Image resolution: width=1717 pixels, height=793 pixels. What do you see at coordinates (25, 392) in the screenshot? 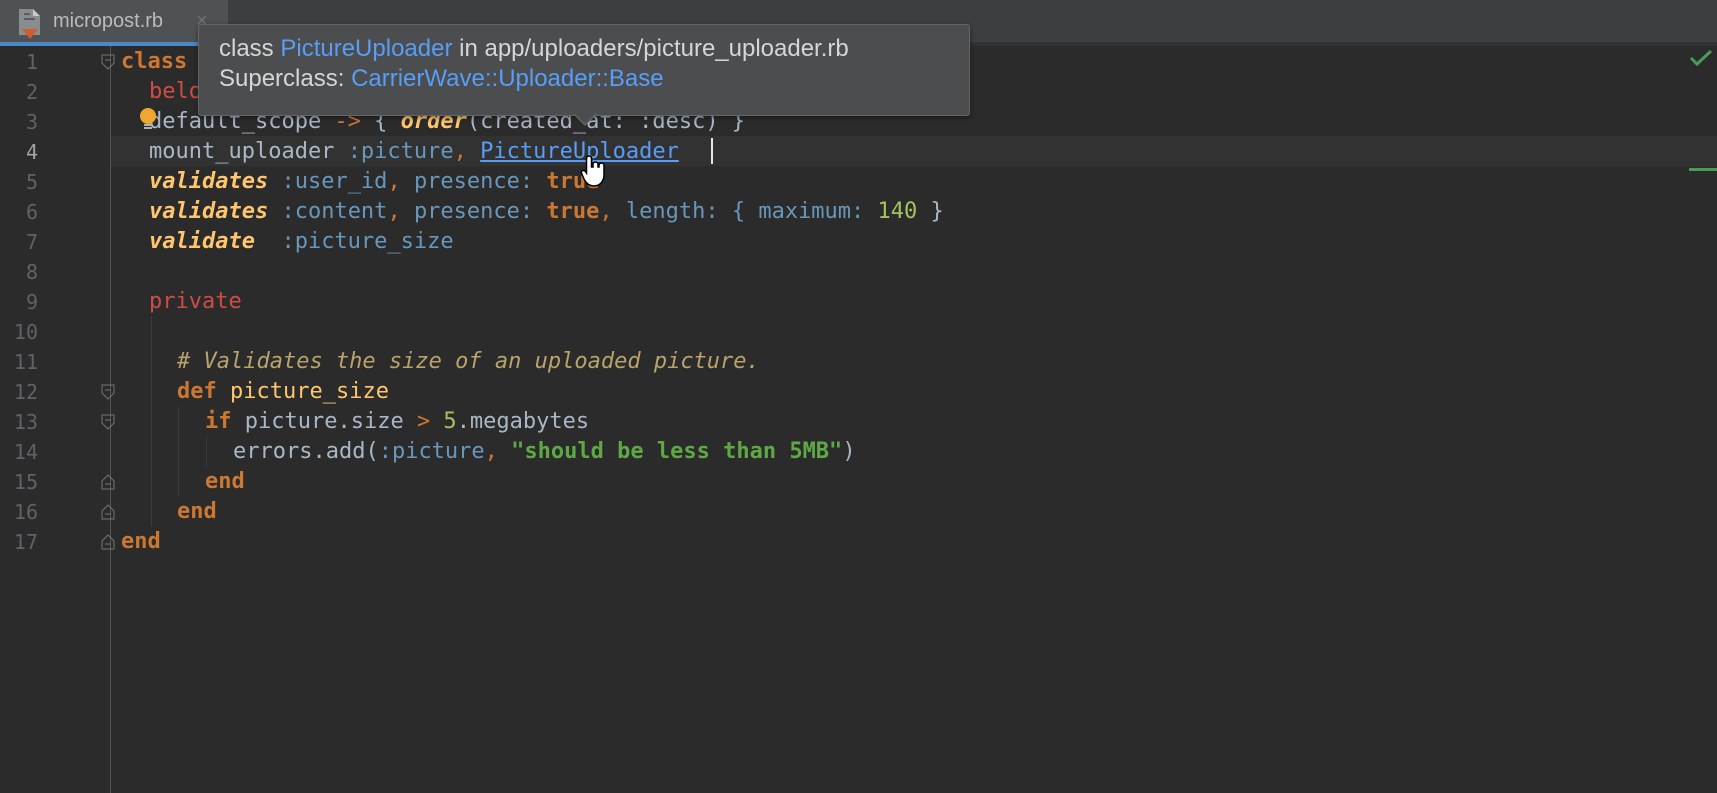
I see `line-number: 12` at bounding box center [25, 392].